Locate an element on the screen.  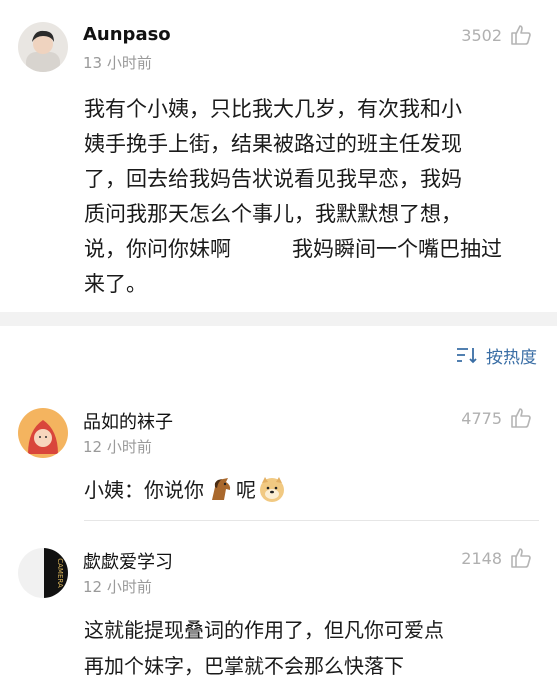
comment-like-count: 4775 is located at coordinates (481, 418).